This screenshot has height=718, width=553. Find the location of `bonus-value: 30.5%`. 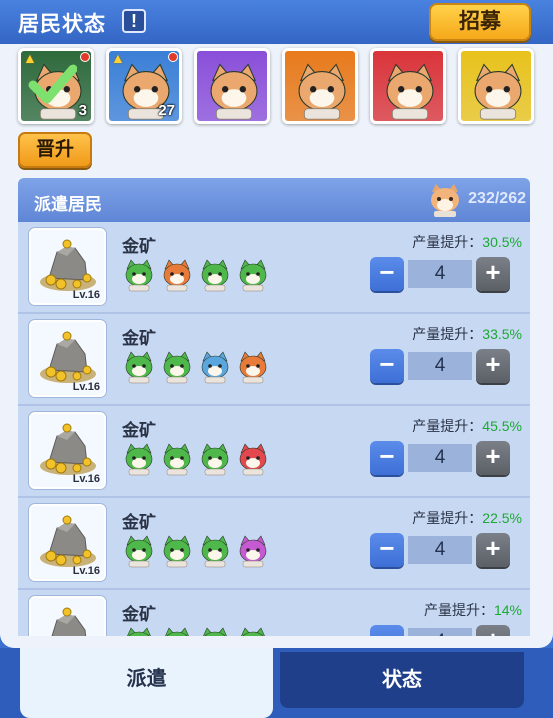

bonus-value: 30.5% is located at coordinates (502, 242).